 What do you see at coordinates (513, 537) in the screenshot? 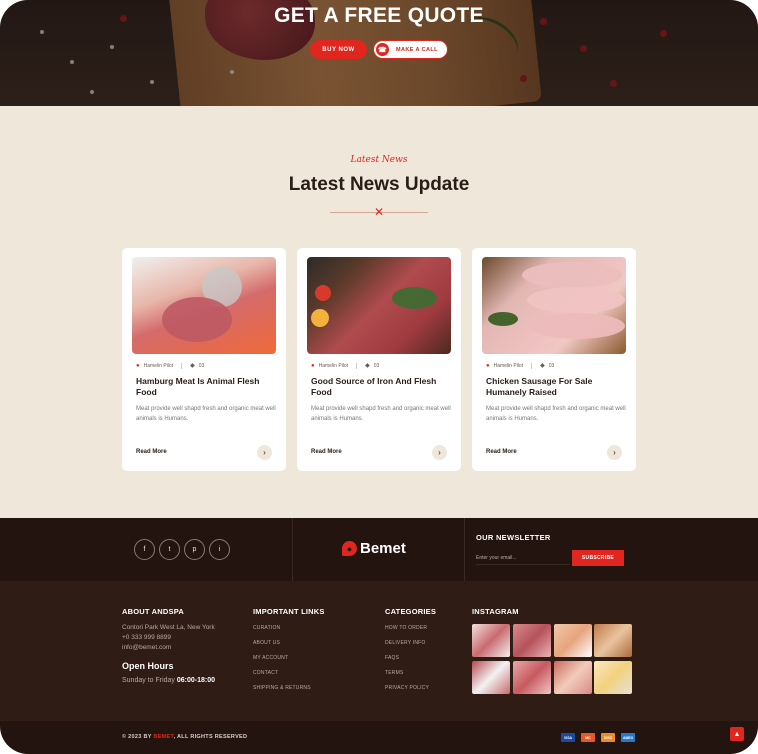
I see `newsletter-title: OUR NEWSLETTER` at bounding box center [513, 537].